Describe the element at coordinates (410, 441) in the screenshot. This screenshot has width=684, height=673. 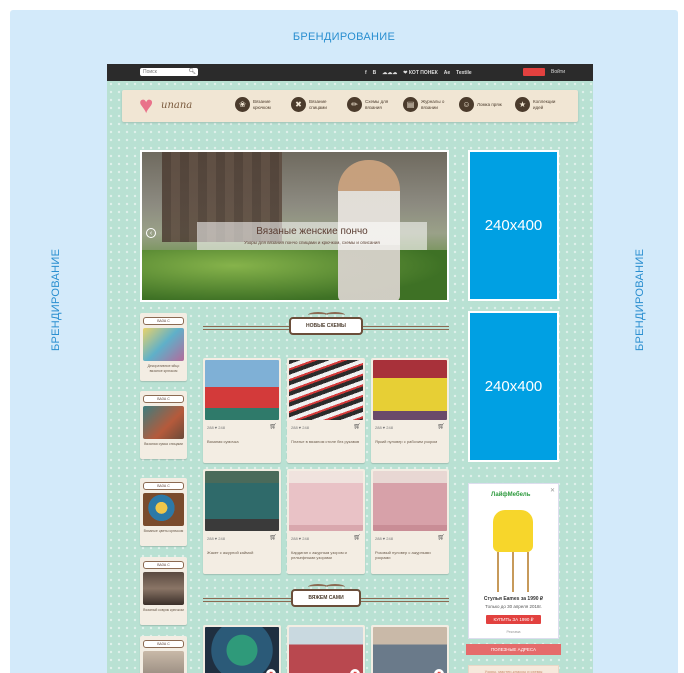
I see `product-title: Яркий пуловер с рабочим узором` at that location.